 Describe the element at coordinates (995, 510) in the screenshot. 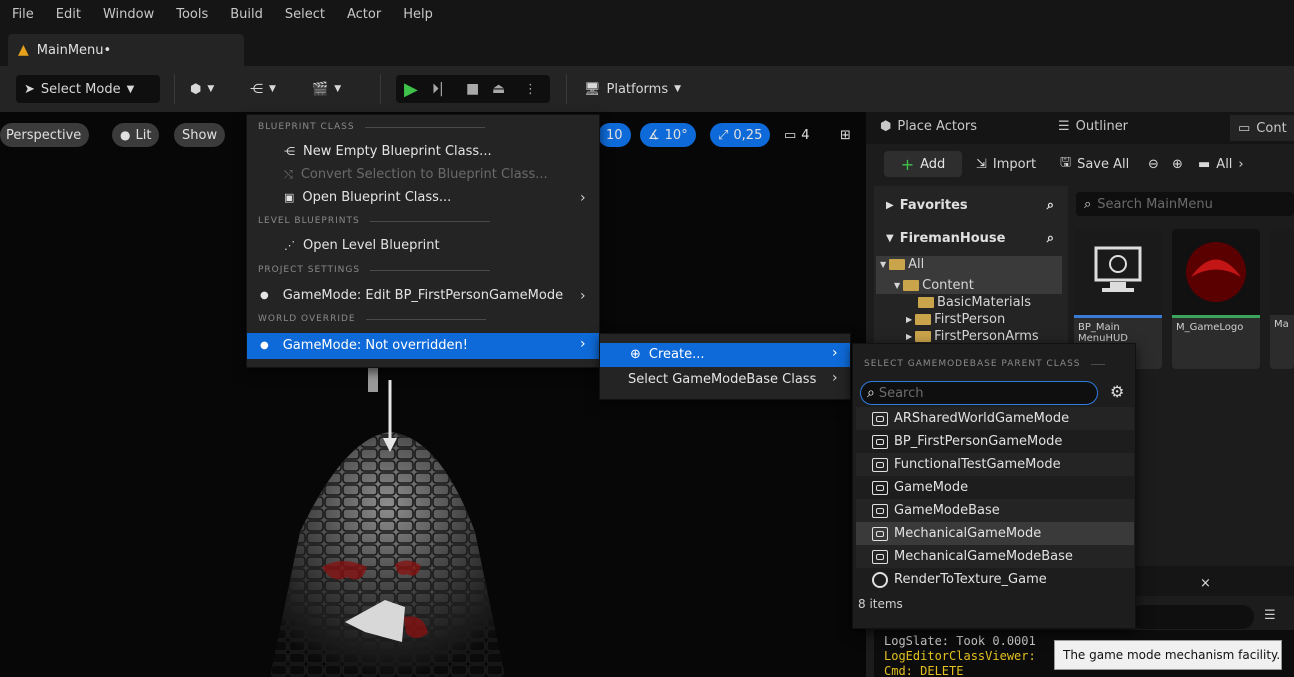

I see `picker-item: GameModeBase` at that location.